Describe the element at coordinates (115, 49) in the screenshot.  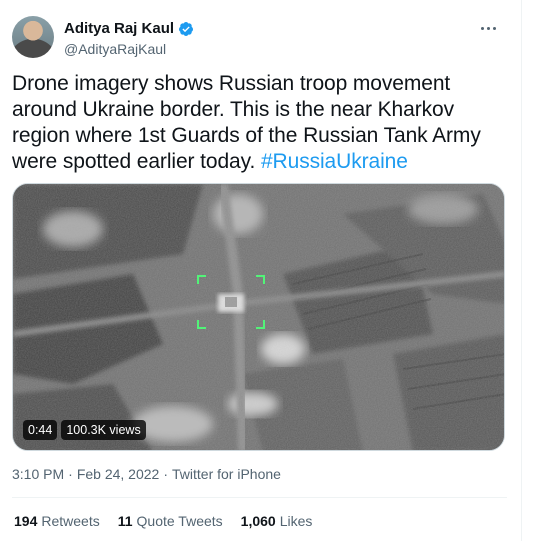
I see `user-handle: @AdityaRajKaul` at that location.